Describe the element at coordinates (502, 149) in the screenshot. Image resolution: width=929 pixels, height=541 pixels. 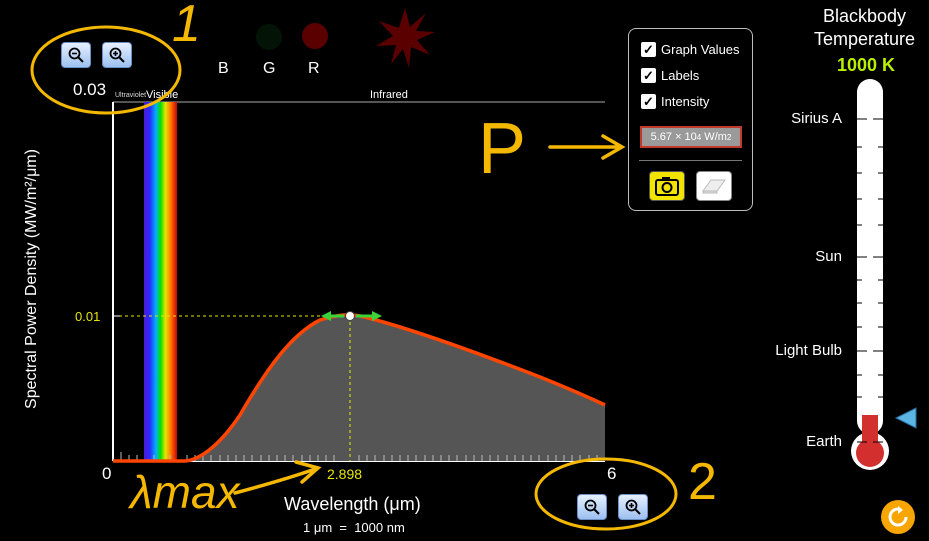
I see `annotation-p: P` at that location.